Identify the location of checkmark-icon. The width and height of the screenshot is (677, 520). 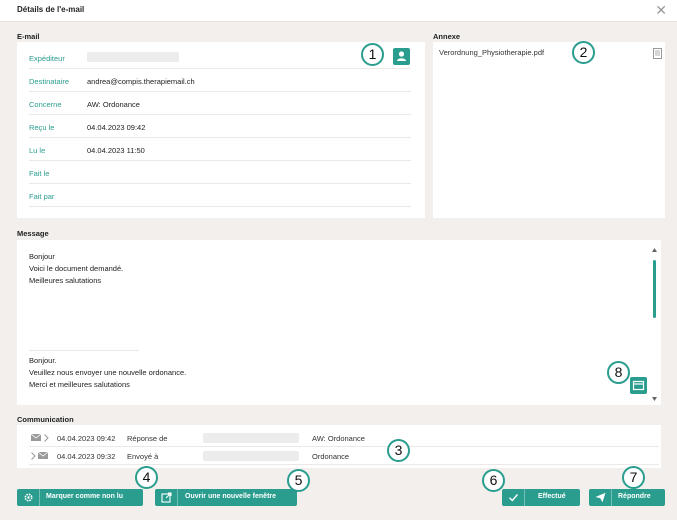
(514, 498).